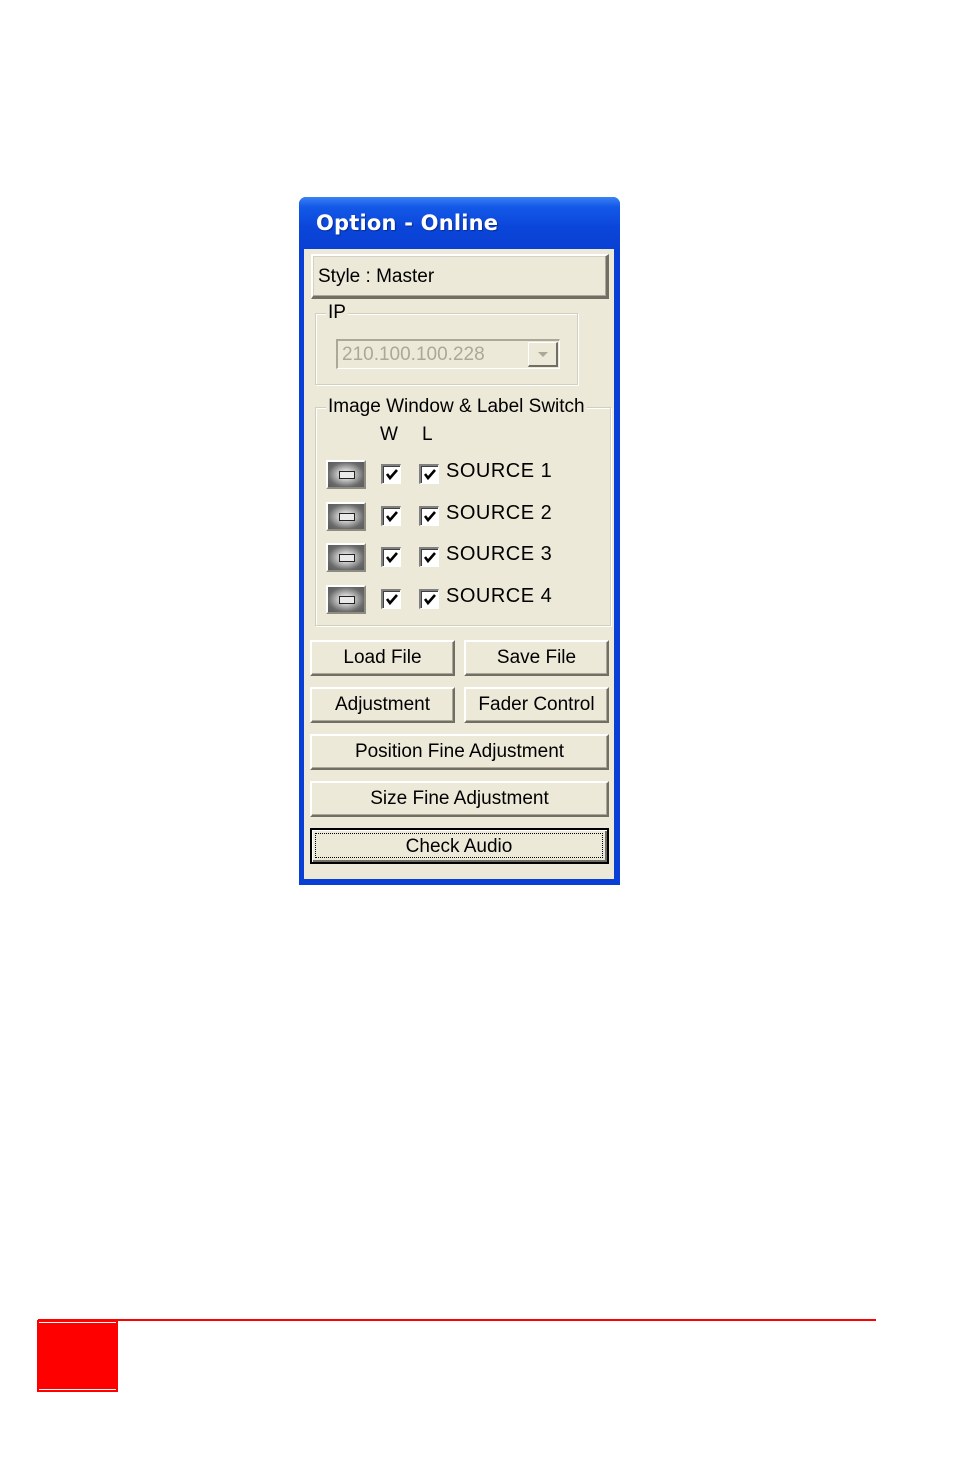 The image size is (954, 1475). I want to click on source-4-label: SOURCE 4, so click(499, 596).